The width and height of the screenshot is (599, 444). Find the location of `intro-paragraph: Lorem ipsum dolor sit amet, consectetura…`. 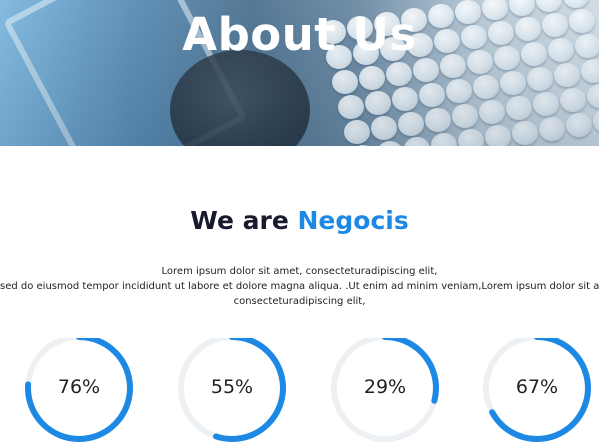

intro-paragraph: Lorem ipsum dolor sit amet, consectetura… is located at coordinates (299, 286).